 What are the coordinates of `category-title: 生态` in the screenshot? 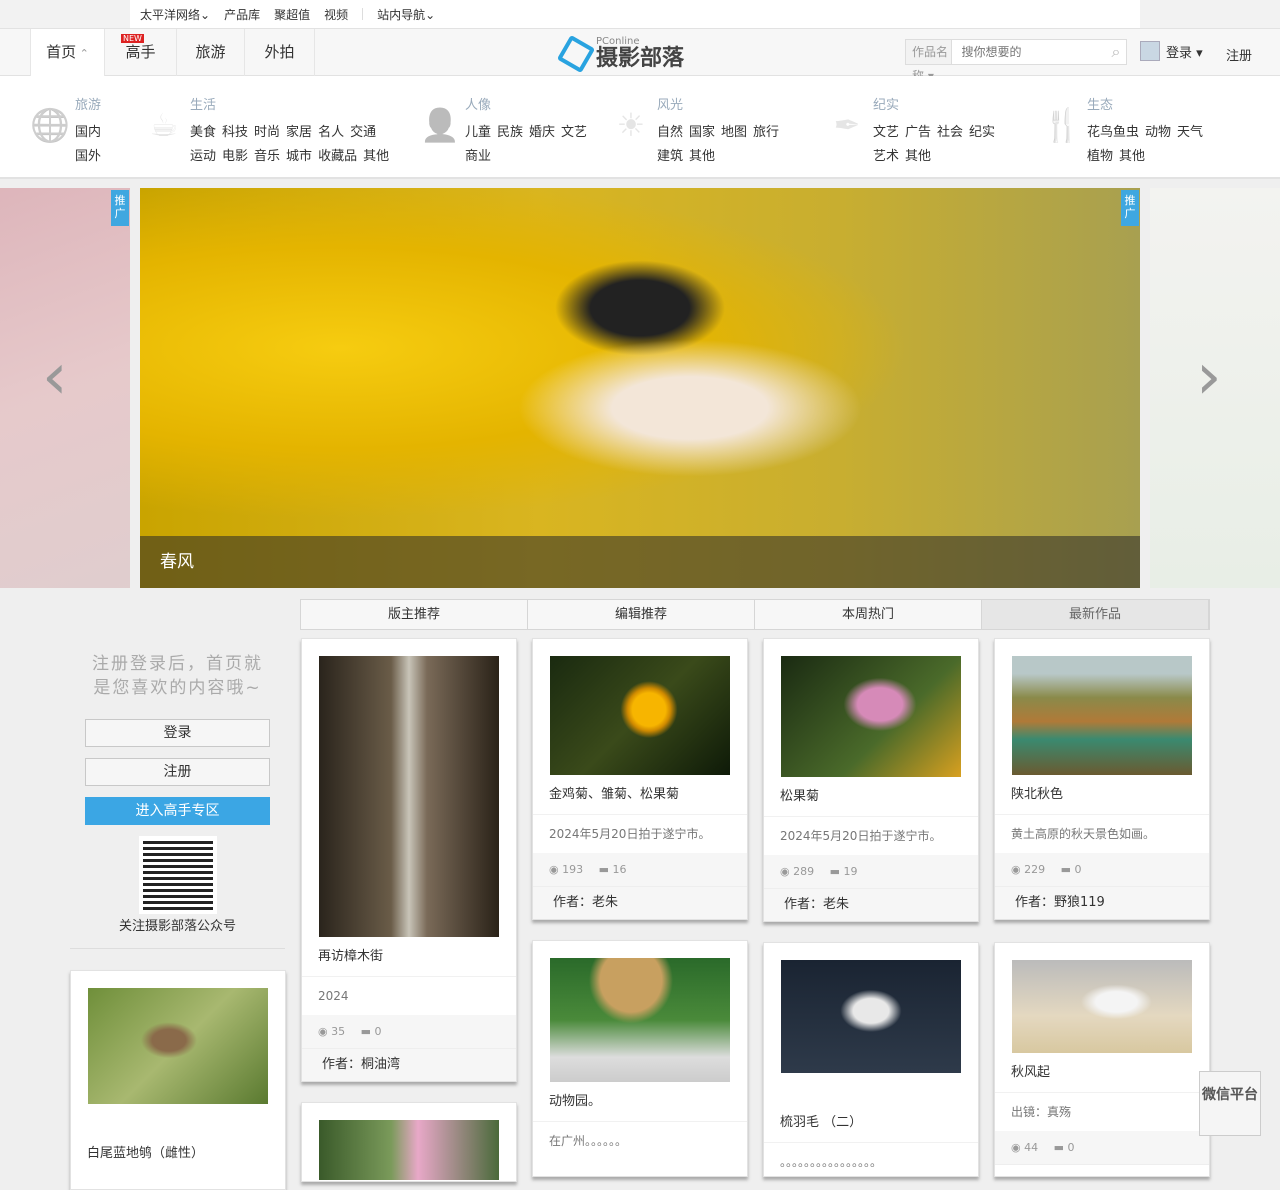 It's located at (1148, 103).